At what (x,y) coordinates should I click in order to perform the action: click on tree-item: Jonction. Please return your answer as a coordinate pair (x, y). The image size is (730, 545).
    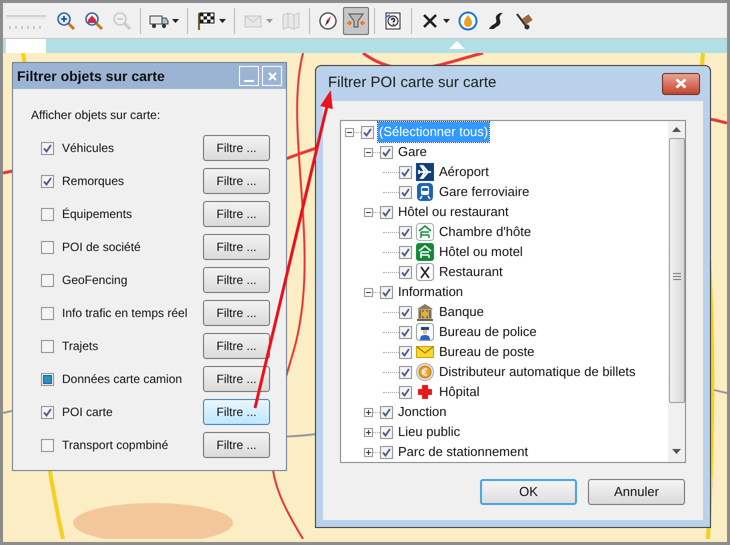
    Looking at the image, I should click on (422, 412).